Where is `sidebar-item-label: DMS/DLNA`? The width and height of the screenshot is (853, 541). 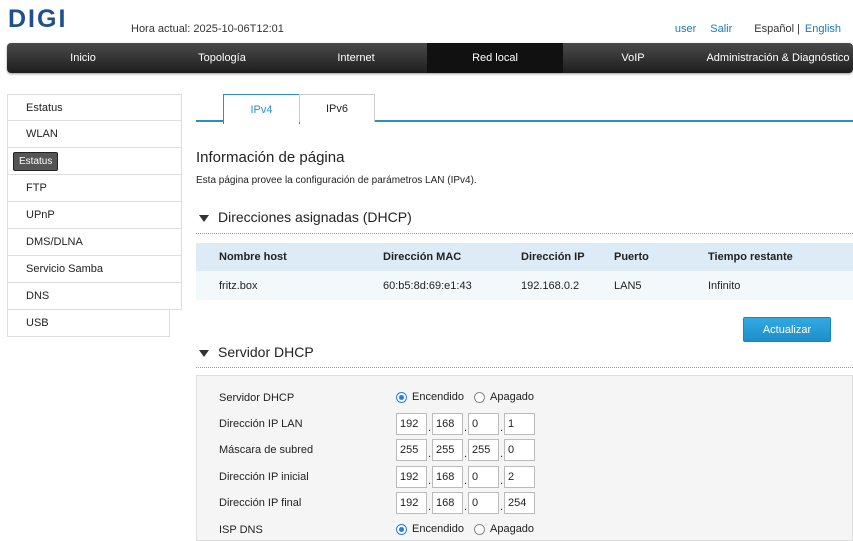 sidebar-item-label: DMS/DLNA is located at coordinates (54, 242).